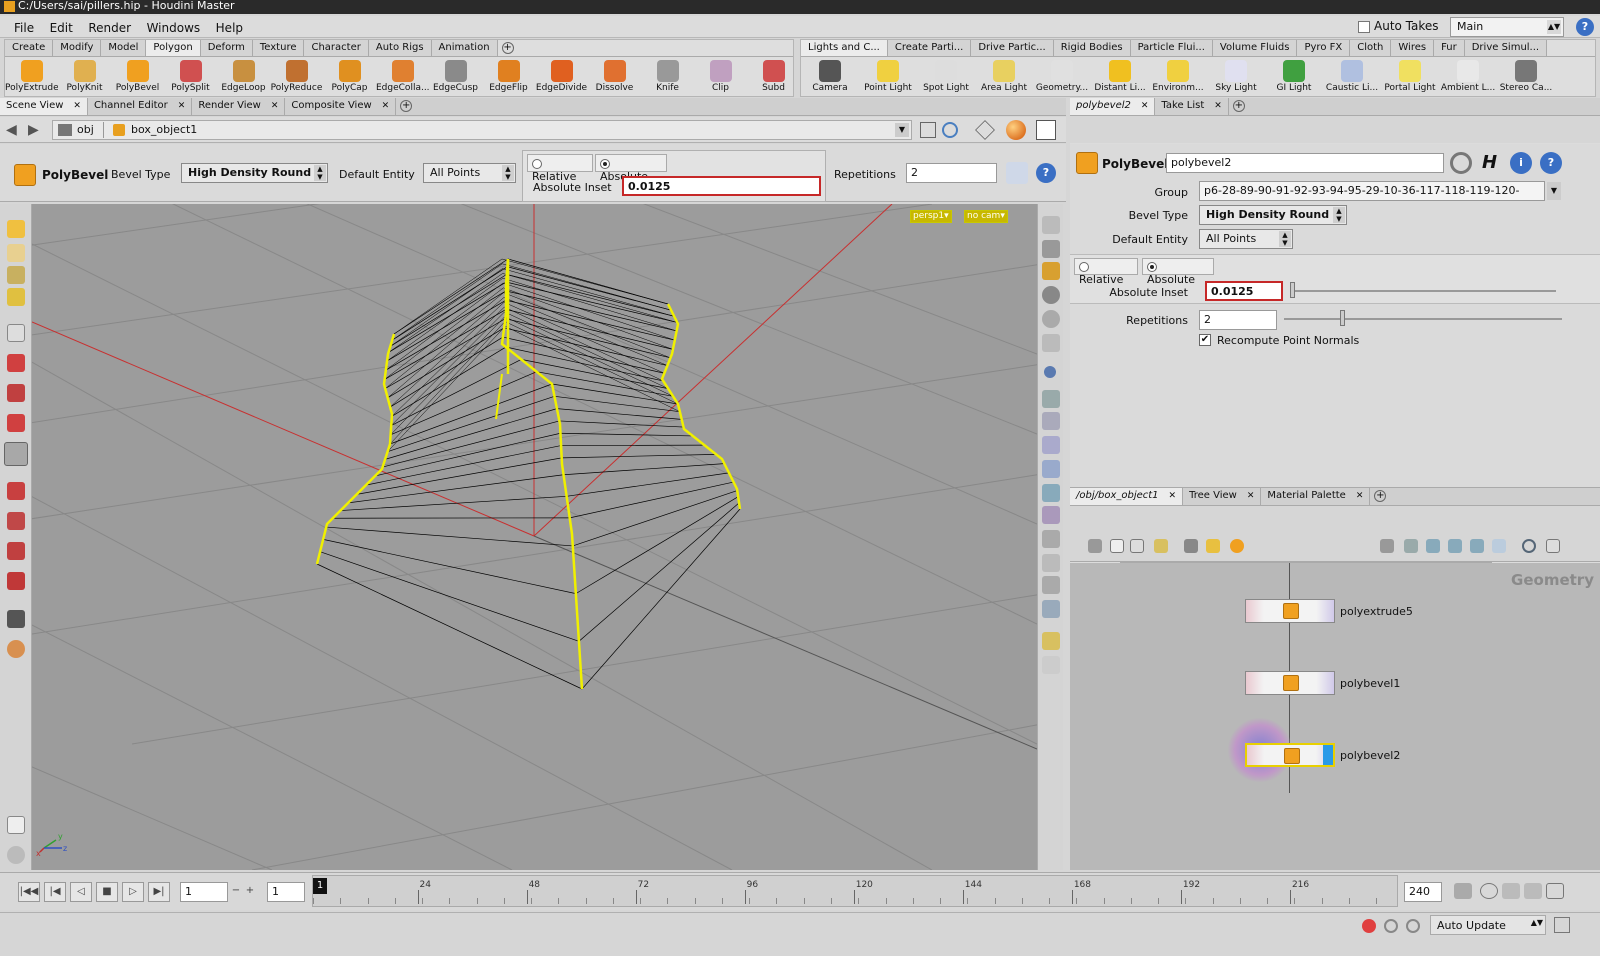 The height and width of the screenshot is (956, 1600). Describe the element at coordinates (1191, 546) in the screenshot. I see `display-icon` at that location.